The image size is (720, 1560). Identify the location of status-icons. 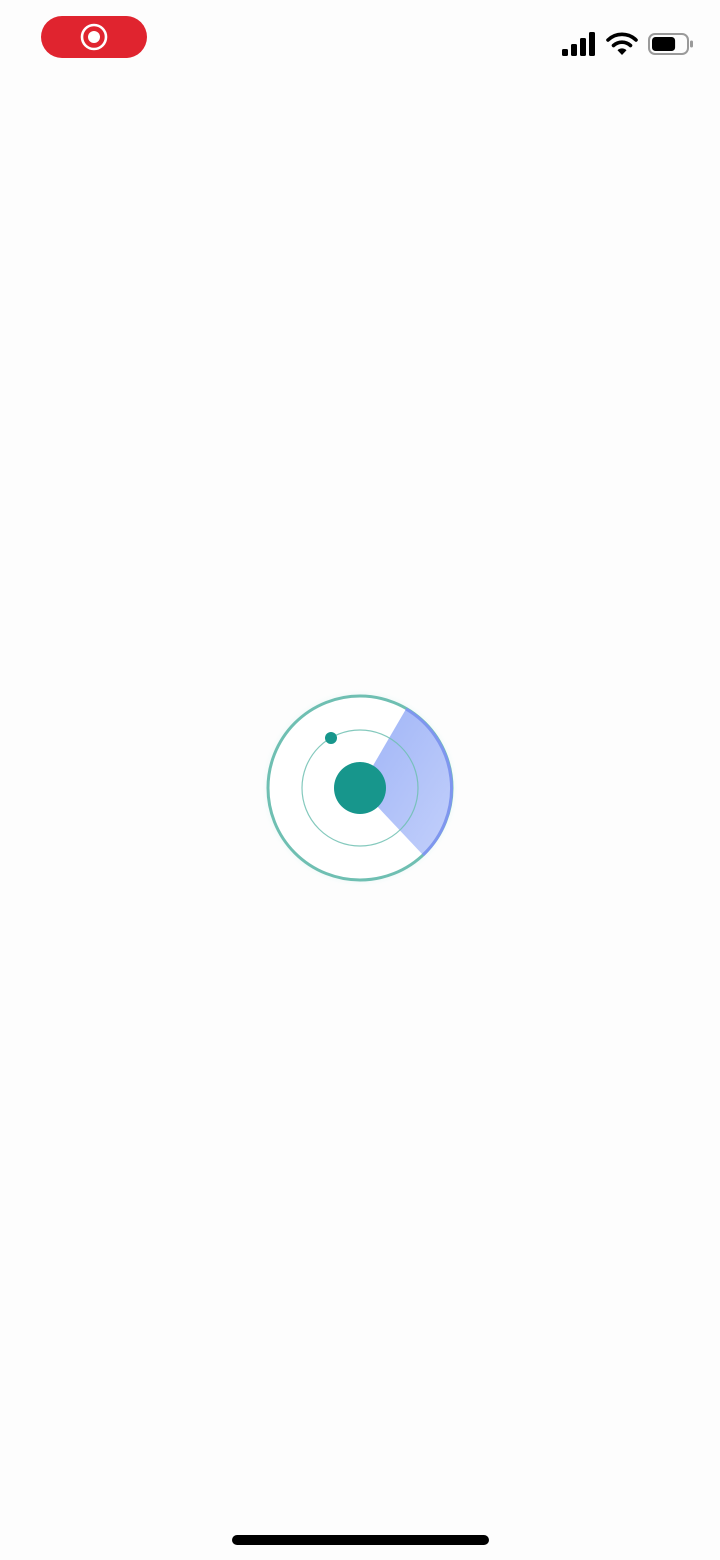
(628, 44).